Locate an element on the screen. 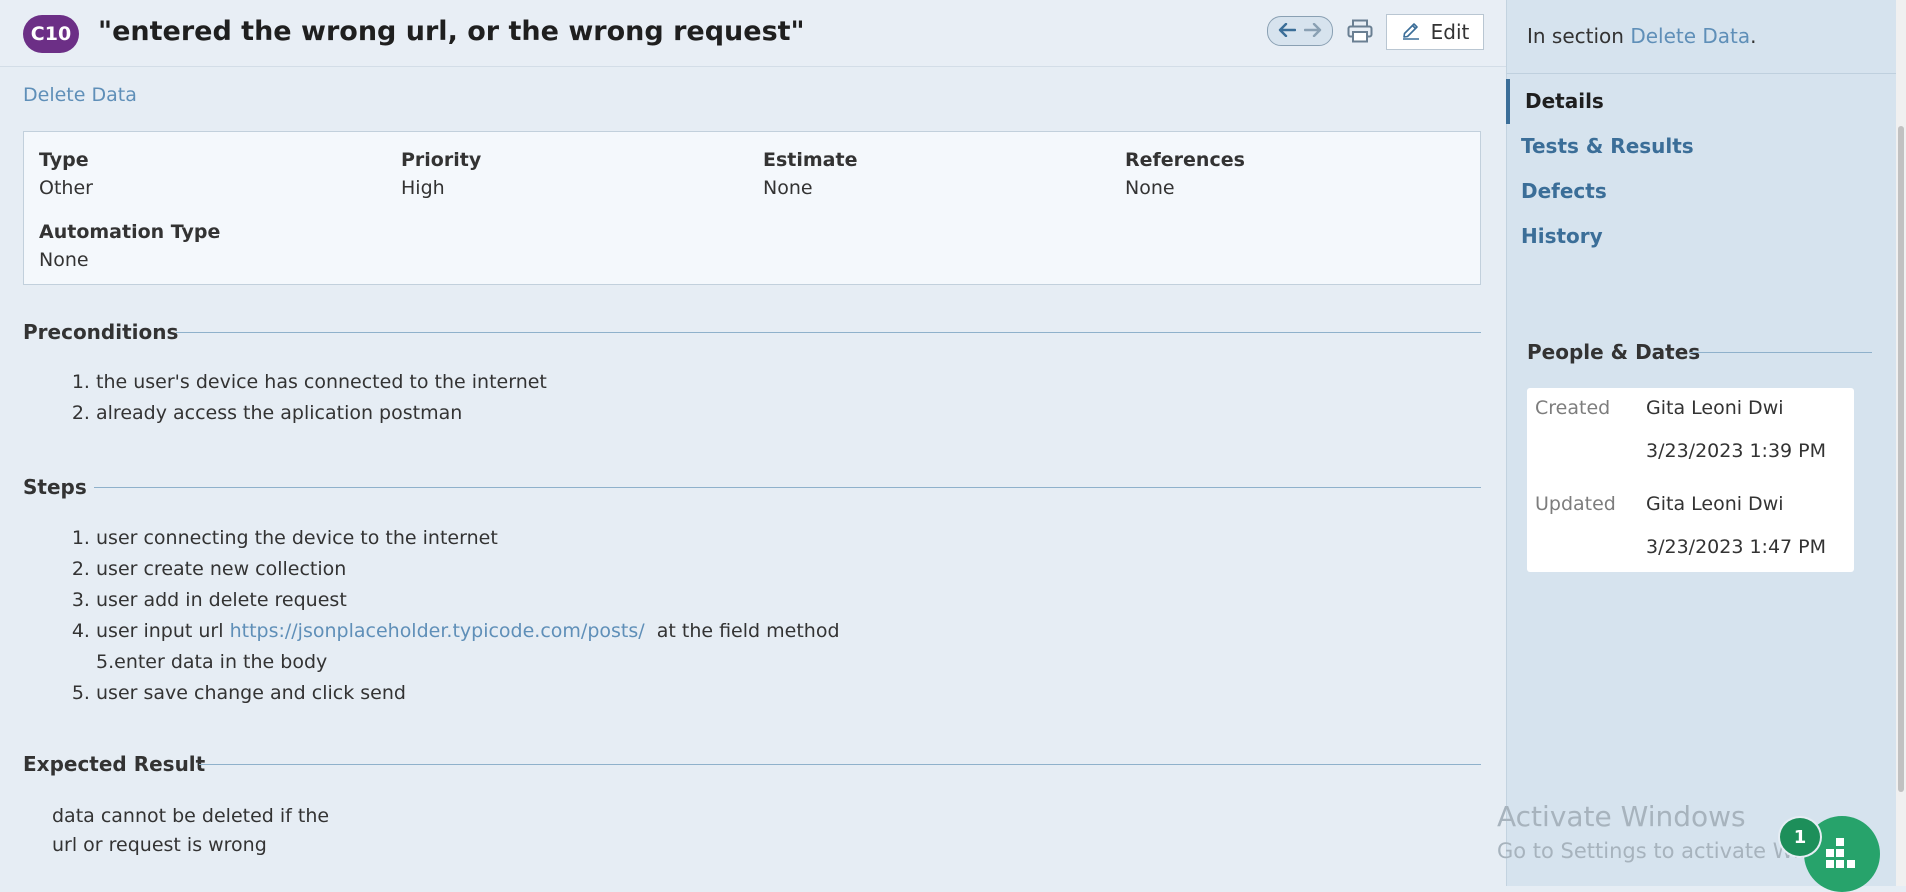  list-item: user add in delete request is located at coordinates (468, 600).